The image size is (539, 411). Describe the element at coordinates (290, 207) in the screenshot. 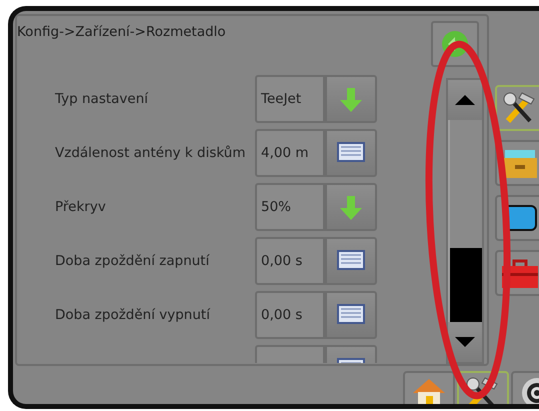

I see `value-field: 50%` at that location.